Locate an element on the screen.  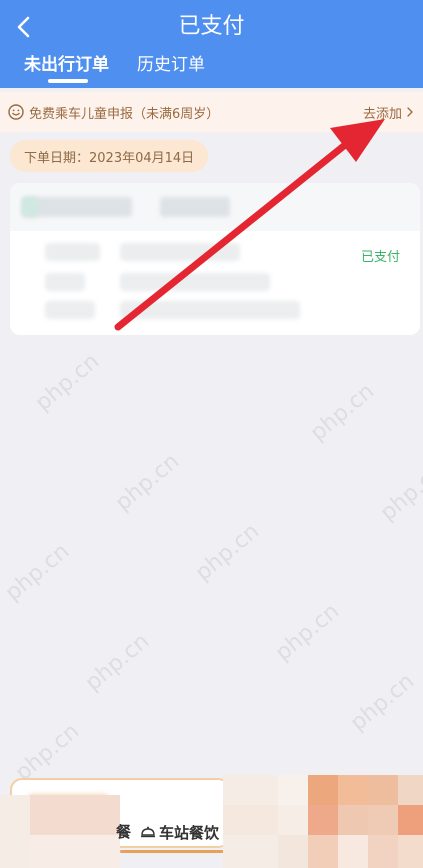
blurred-train-info is located at coordinates (77, 207).